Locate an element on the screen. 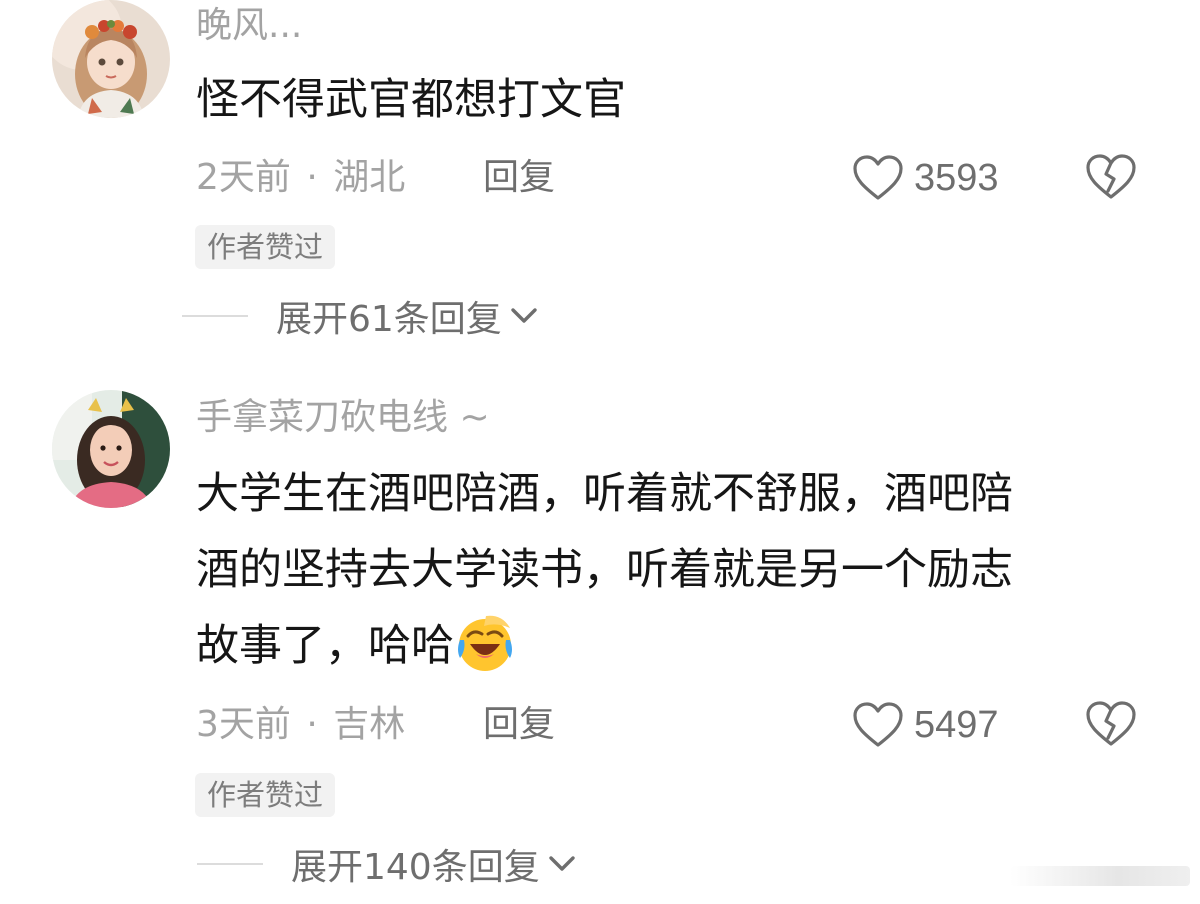 The width and height of the screenshot is (1200, 904). comment-text-line: 怪不得武官都想打文官 is located at coordinates (411, 100).